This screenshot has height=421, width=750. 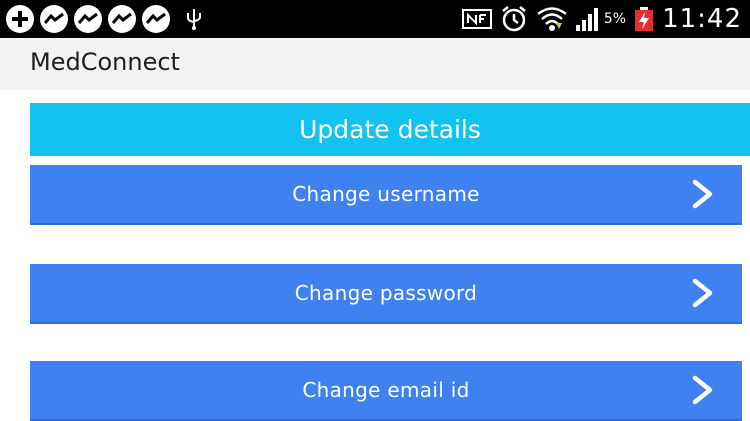 I want to click on status-bar: 5% 11:42, so click(x=375, y=19).